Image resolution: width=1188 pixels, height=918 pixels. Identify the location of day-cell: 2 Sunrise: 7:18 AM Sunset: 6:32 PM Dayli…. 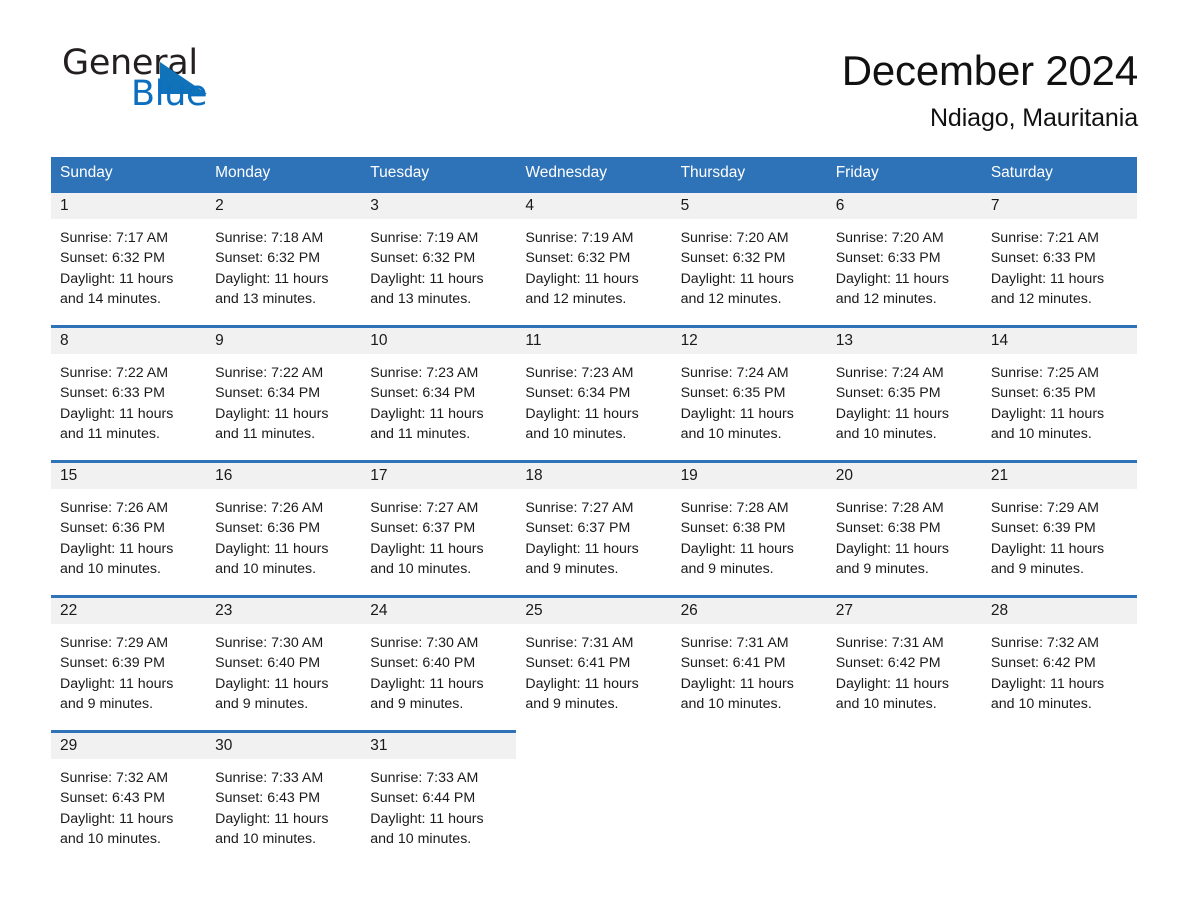
(284, 258).